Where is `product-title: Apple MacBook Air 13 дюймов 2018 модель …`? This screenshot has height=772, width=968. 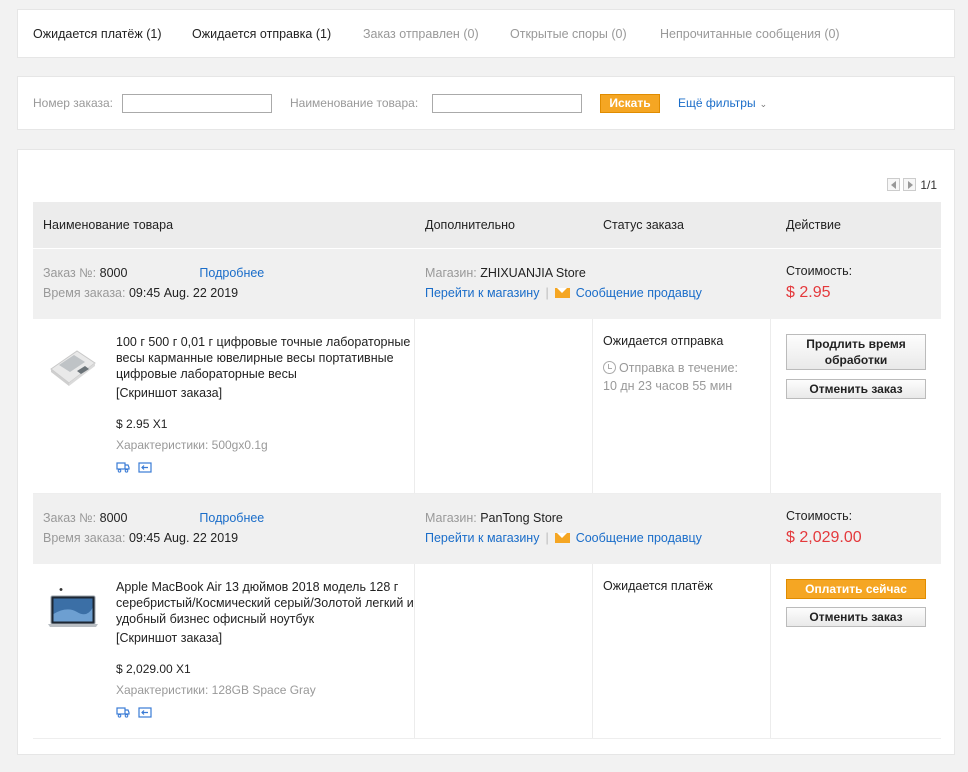
product-title: Apple MacBook Air 13 дюймов 2018 модель … is located at coordinates (266, 603).